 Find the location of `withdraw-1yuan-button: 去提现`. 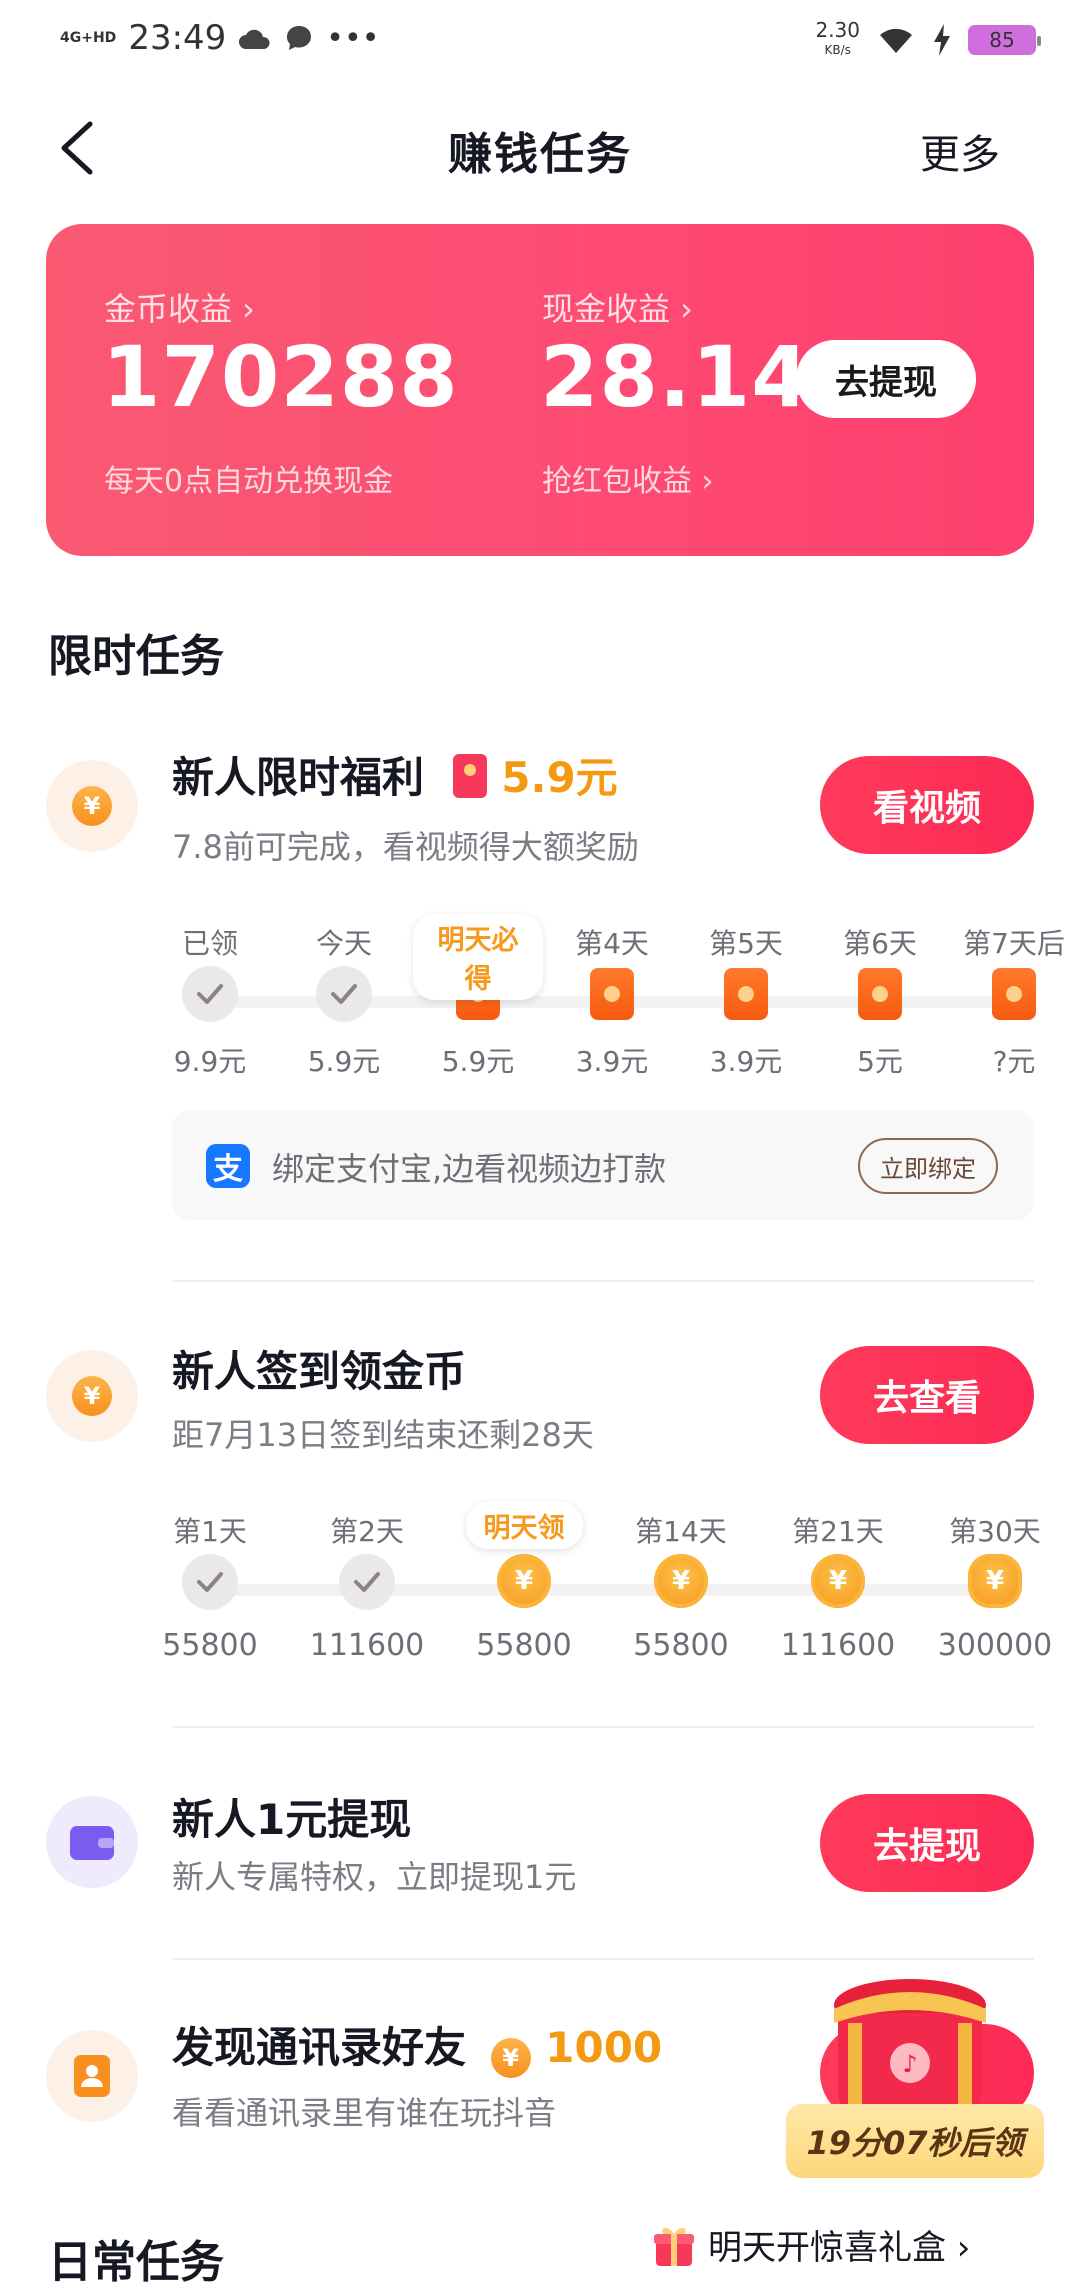

withdraw-1yuan-button: 去提现 is located at coordinates (927, 1843).